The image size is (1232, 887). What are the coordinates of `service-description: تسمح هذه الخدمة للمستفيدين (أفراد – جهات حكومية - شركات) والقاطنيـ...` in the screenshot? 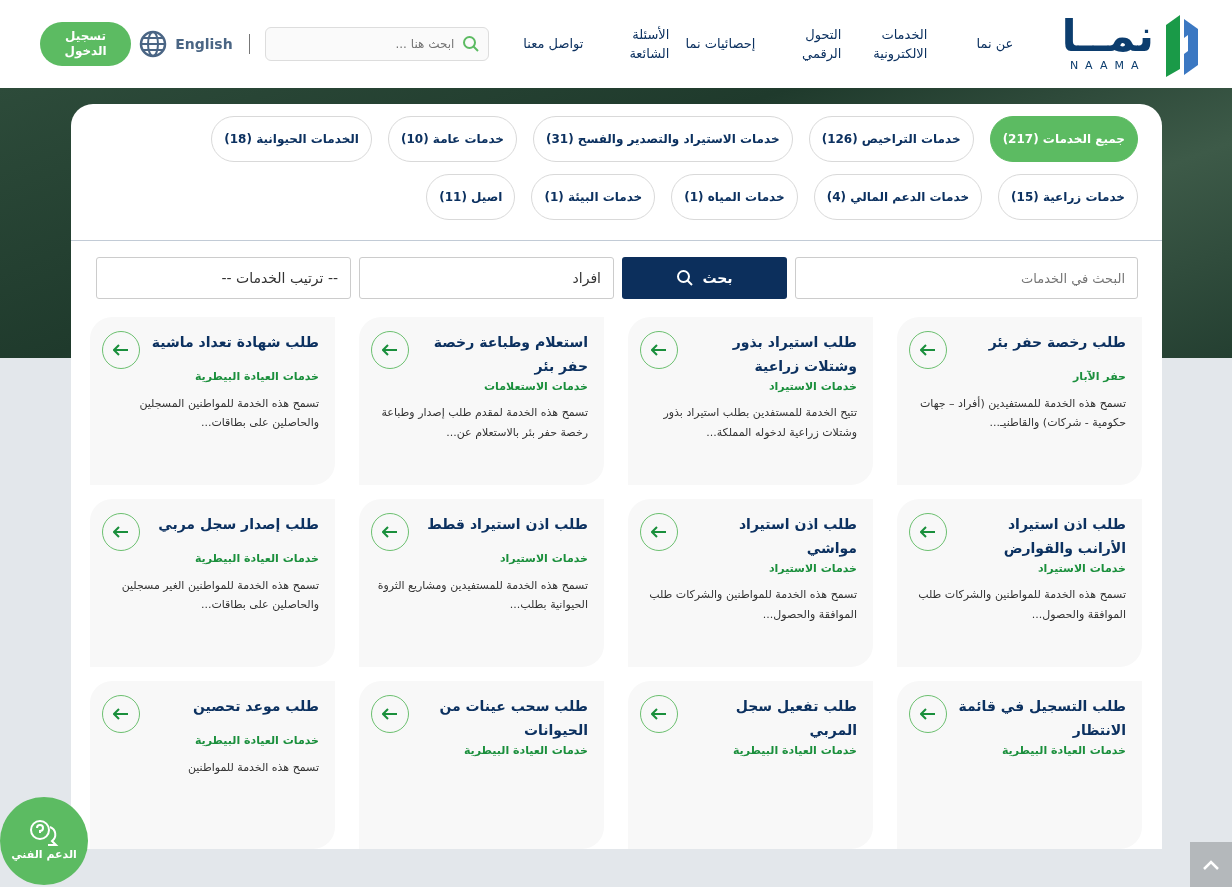 It's located at (1022, 413).